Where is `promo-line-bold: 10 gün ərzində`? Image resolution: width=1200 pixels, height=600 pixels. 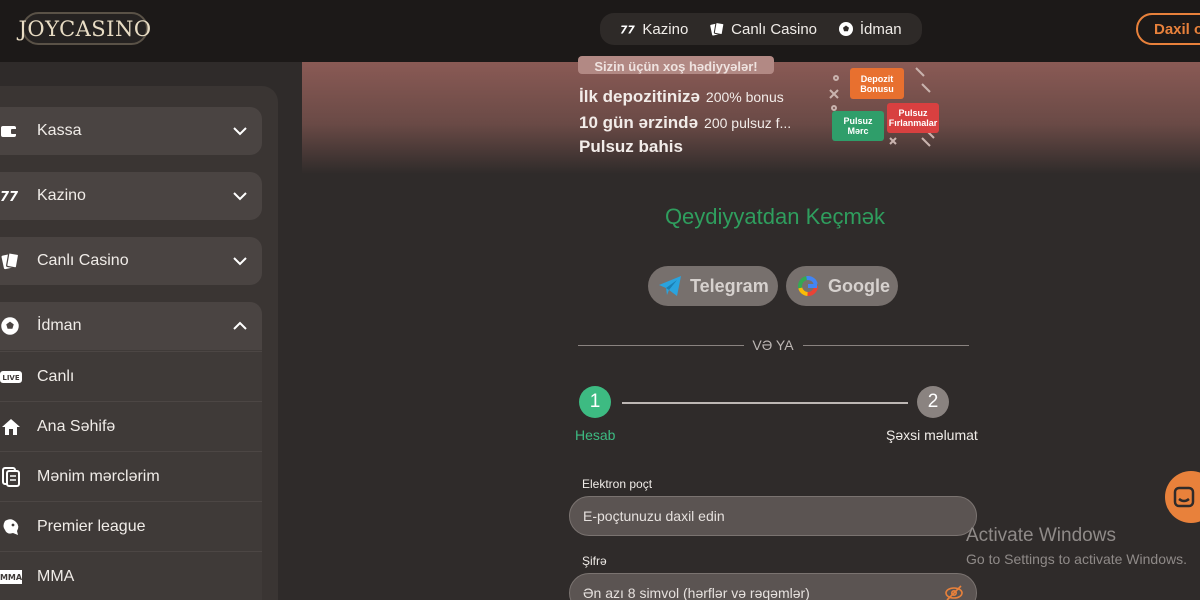
promo-line-bold: 10 gün ərzində is located at coordinates (639, 122).